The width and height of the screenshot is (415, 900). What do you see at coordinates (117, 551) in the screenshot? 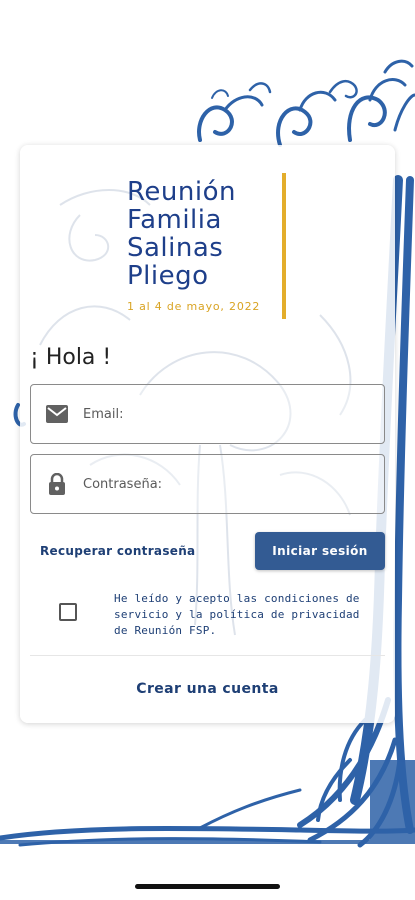
I see `recover-password-link: Recuperar contraseña` at bounding box center [117, 551].